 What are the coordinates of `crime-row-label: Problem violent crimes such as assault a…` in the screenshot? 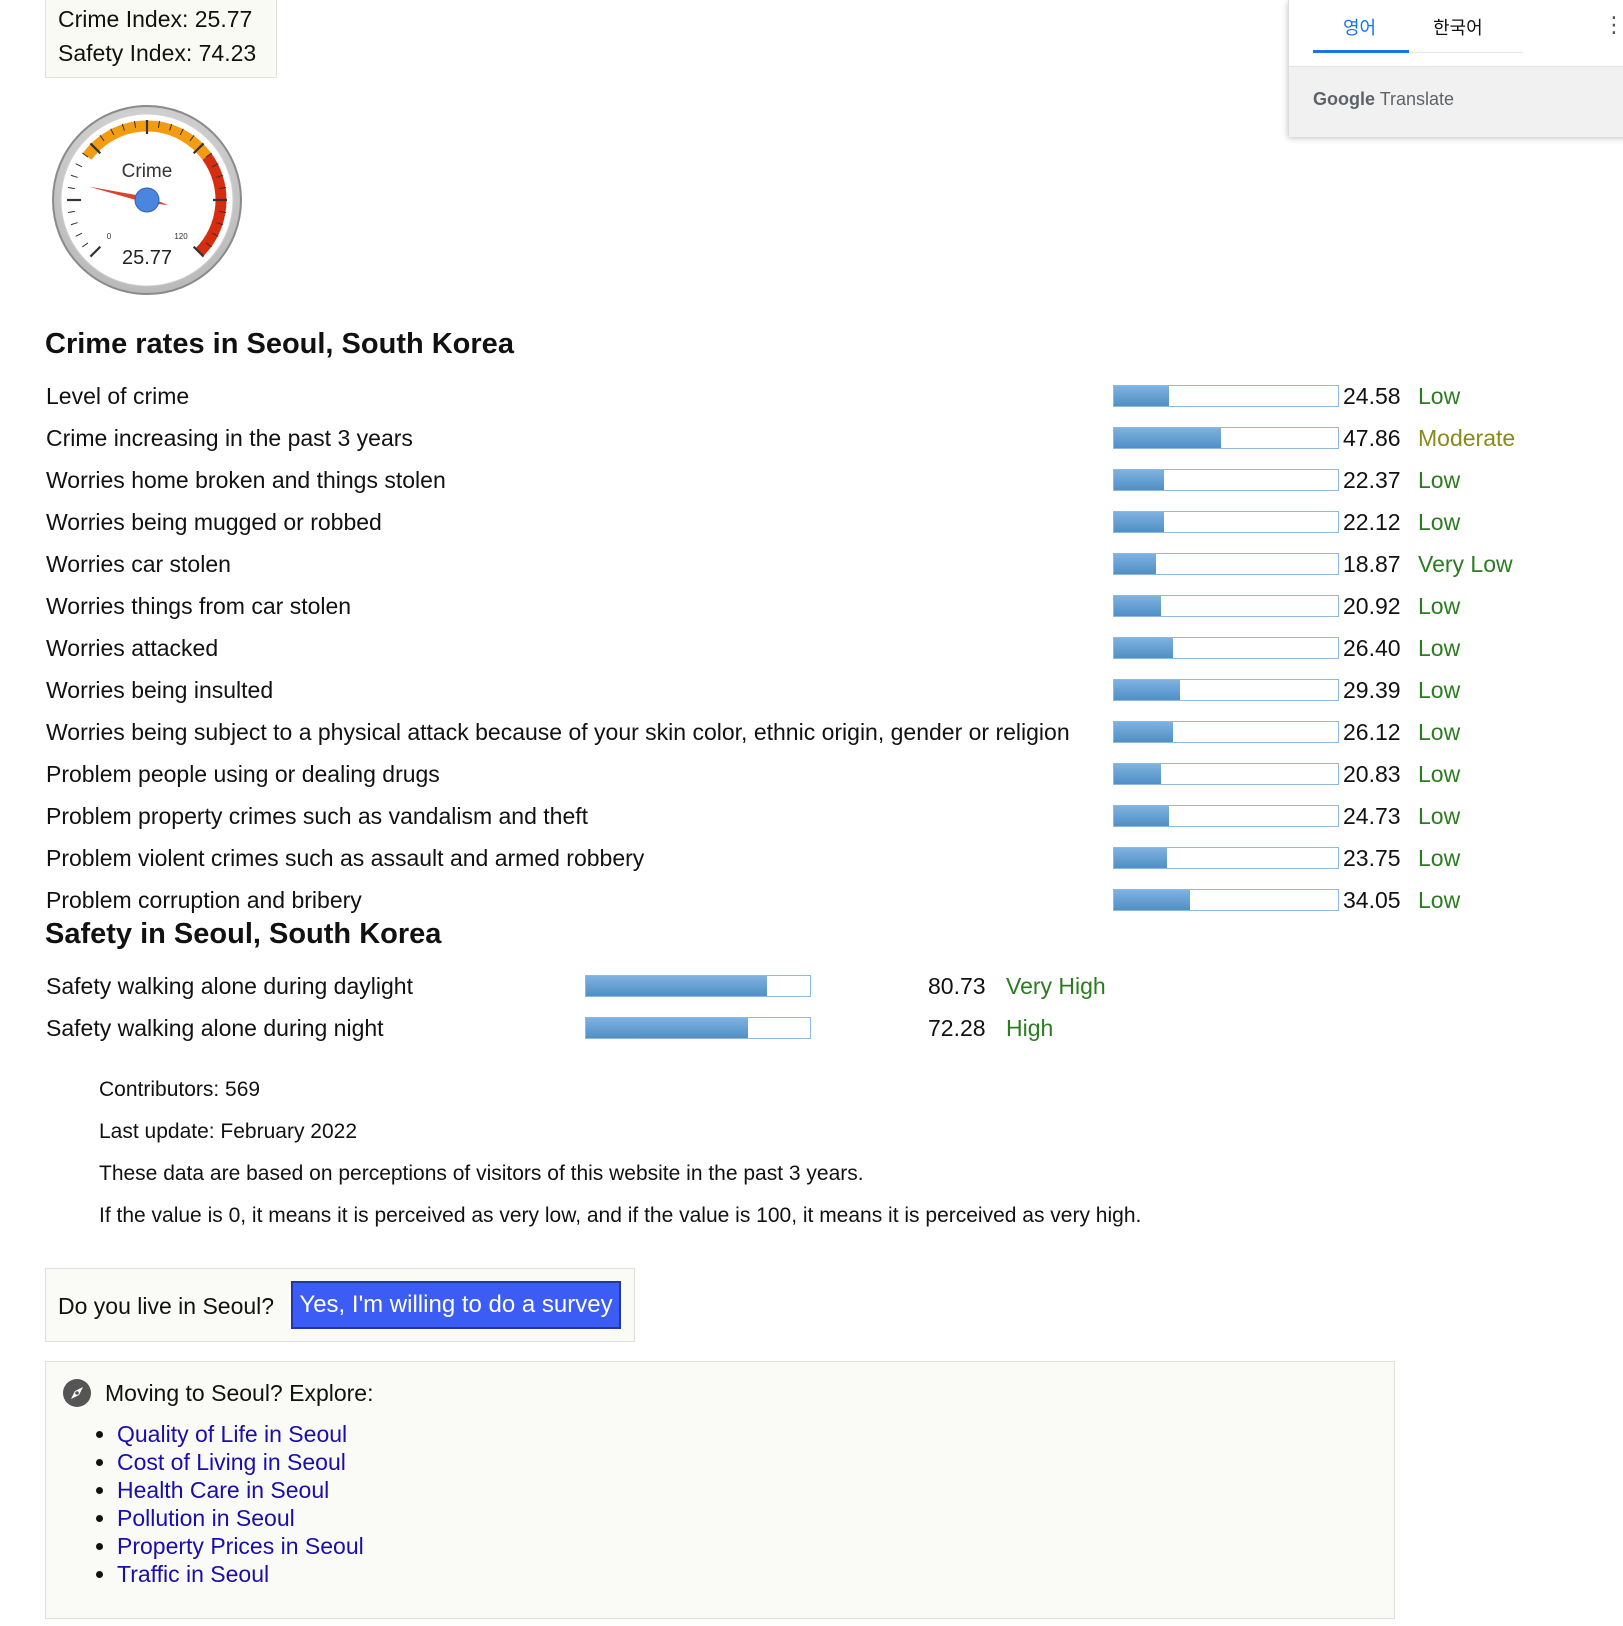 It's located at (345, 858).